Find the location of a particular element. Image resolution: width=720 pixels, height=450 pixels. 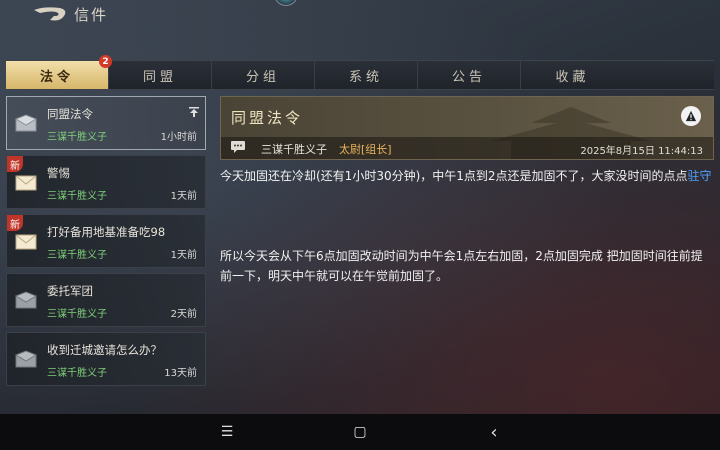

back-nav-button: ‹ is located at coordinates (494, 432).